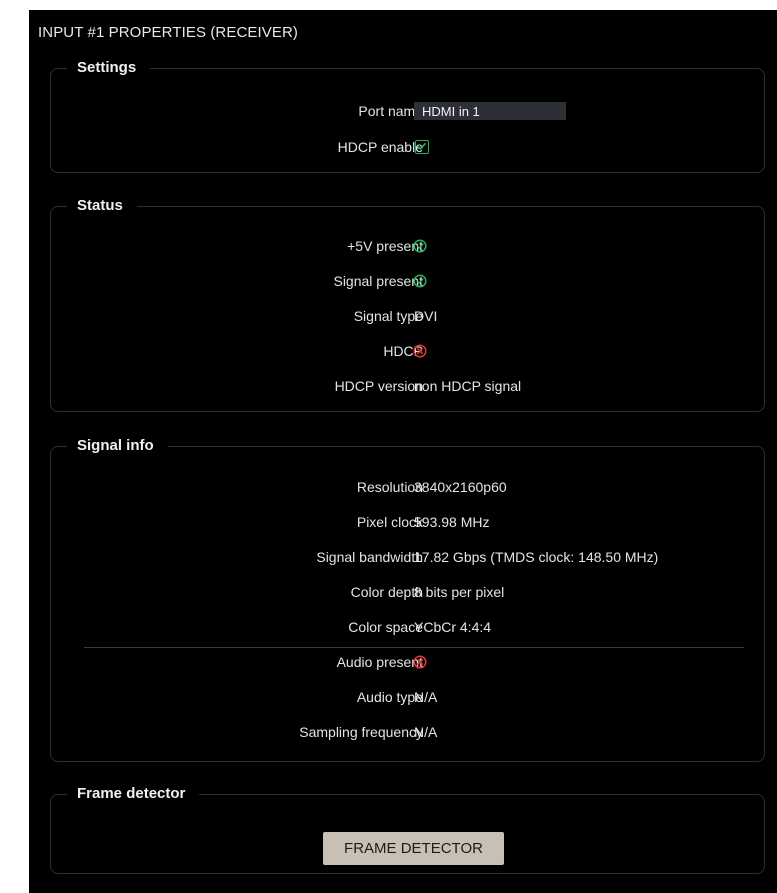 This screenshot has height=893, width=777. I want to click on signal-type-row: Signal type DVI, so click(407, 316).